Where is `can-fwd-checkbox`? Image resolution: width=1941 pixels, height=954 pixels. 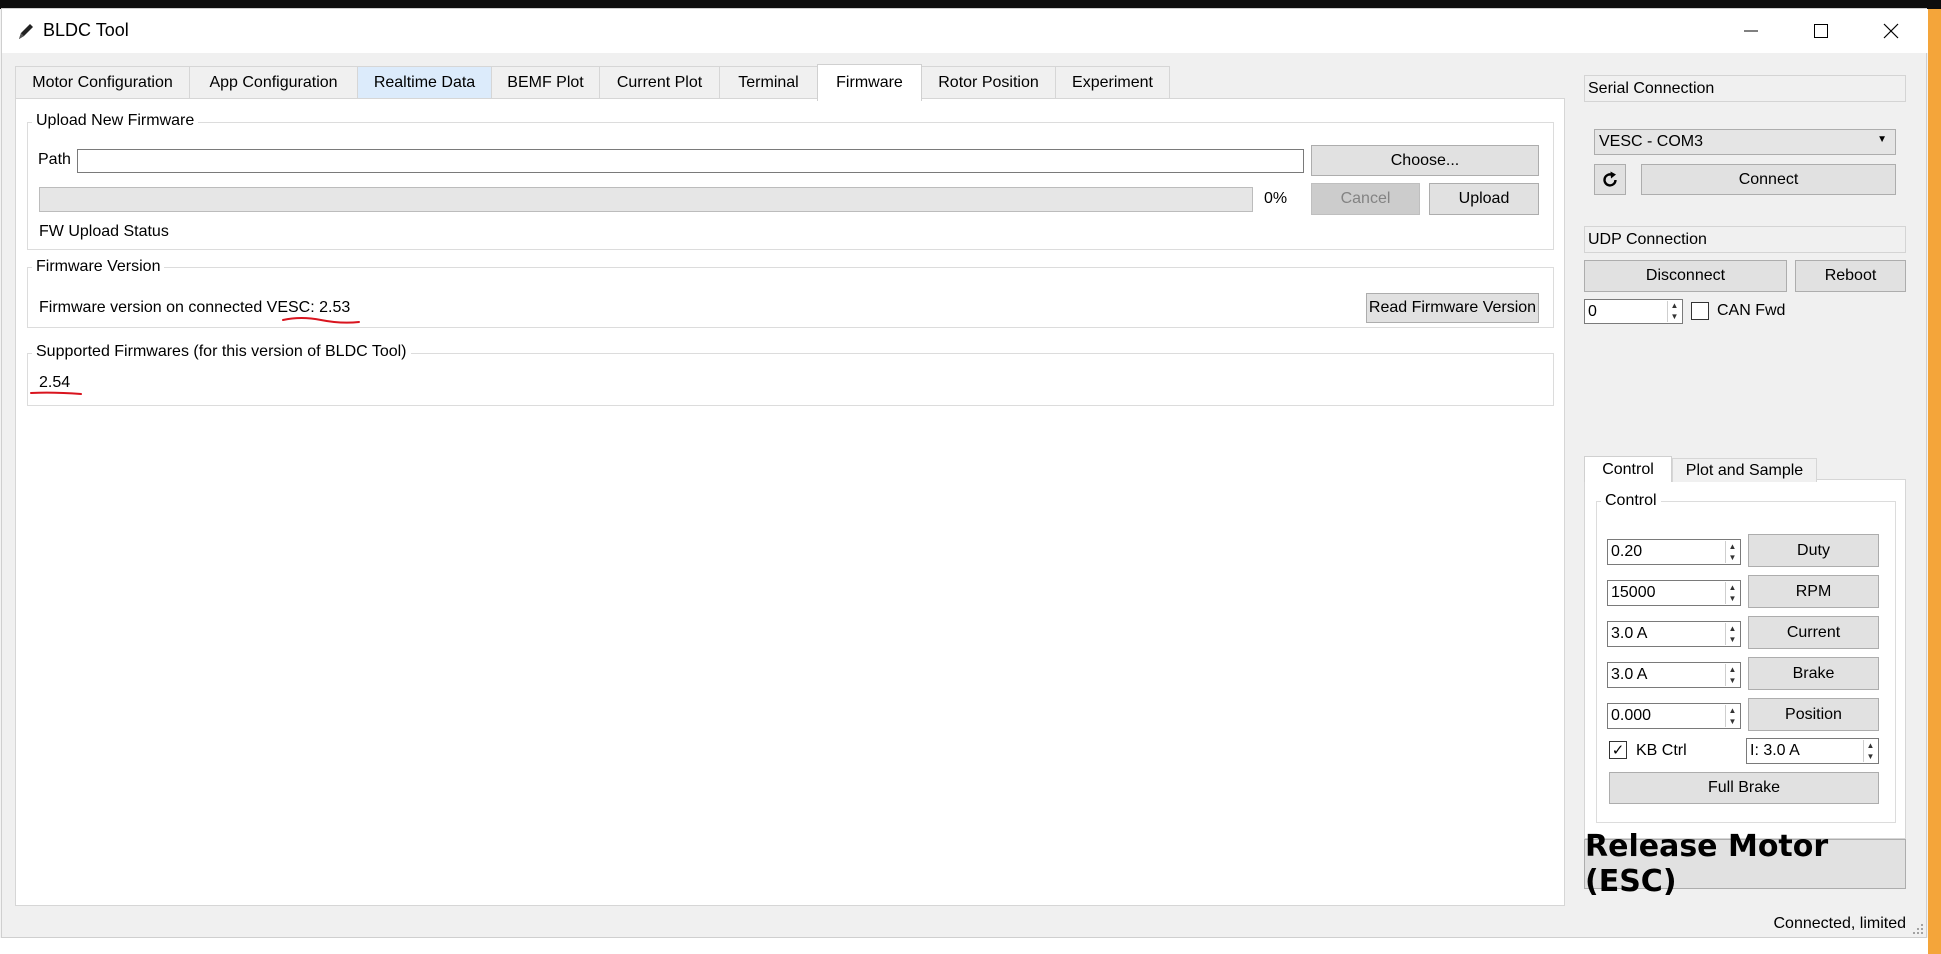 can-fwd-checkbox is located at coordinates (1700, 311).